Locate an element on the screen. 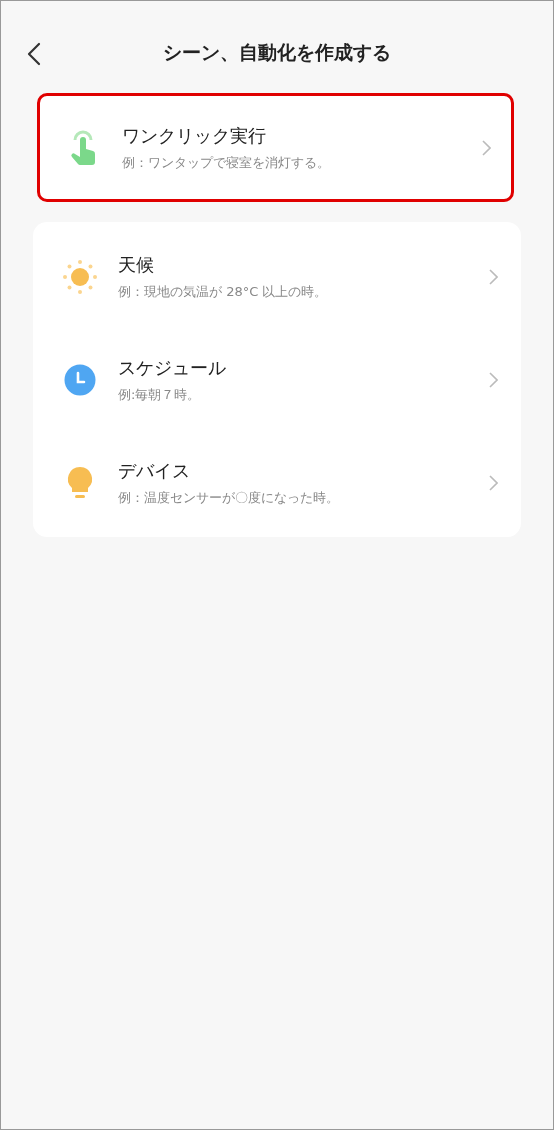 The width and height of the screenshot is (554, 1130). item-example: 例:毎朝７時。 is located at coordinates (160, 394).